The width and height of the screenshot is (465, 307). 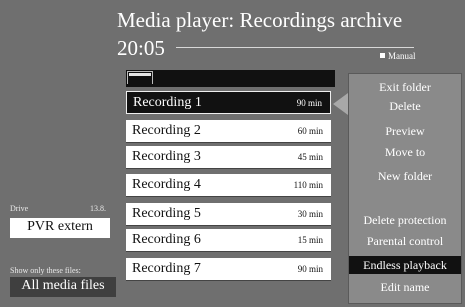 I want to click on recording-row: Recording 7 90 min, so click(x=228, y=269).